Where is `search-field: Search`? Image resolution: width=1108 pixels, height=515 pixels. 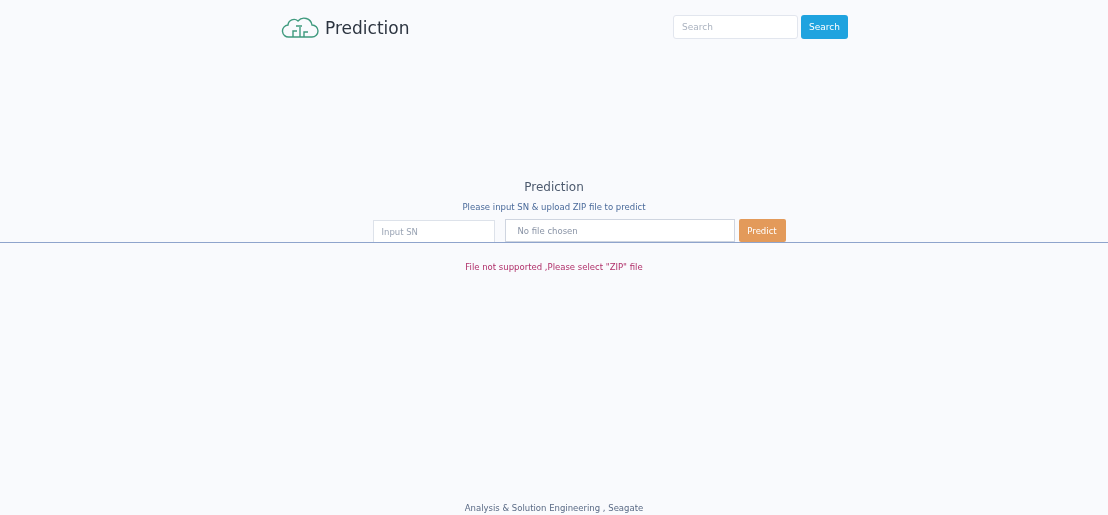
search-field: Search is located at coordinates (735, 26).